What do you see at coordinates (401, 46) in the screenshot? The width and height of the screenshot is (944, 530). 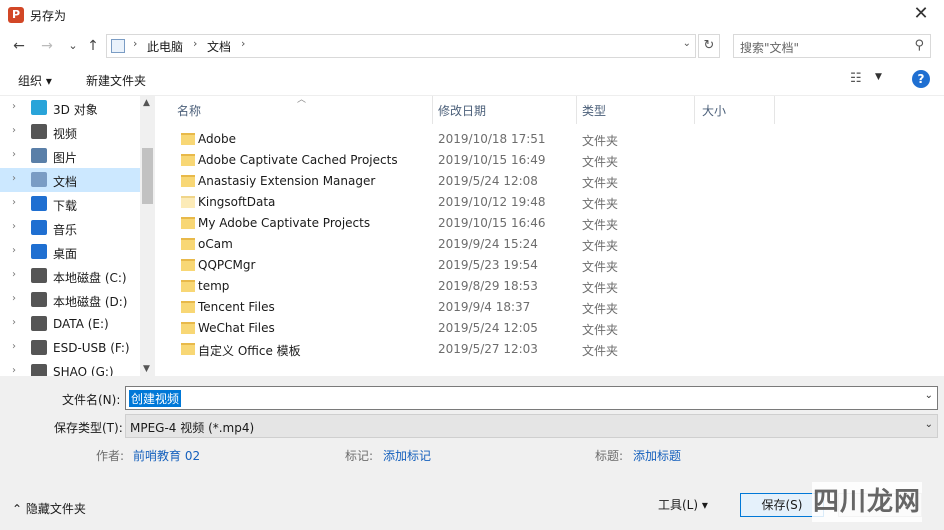 I see `address-bar: › 此电脑 › 文档 › ⌄` at bounding box center [401, 46].